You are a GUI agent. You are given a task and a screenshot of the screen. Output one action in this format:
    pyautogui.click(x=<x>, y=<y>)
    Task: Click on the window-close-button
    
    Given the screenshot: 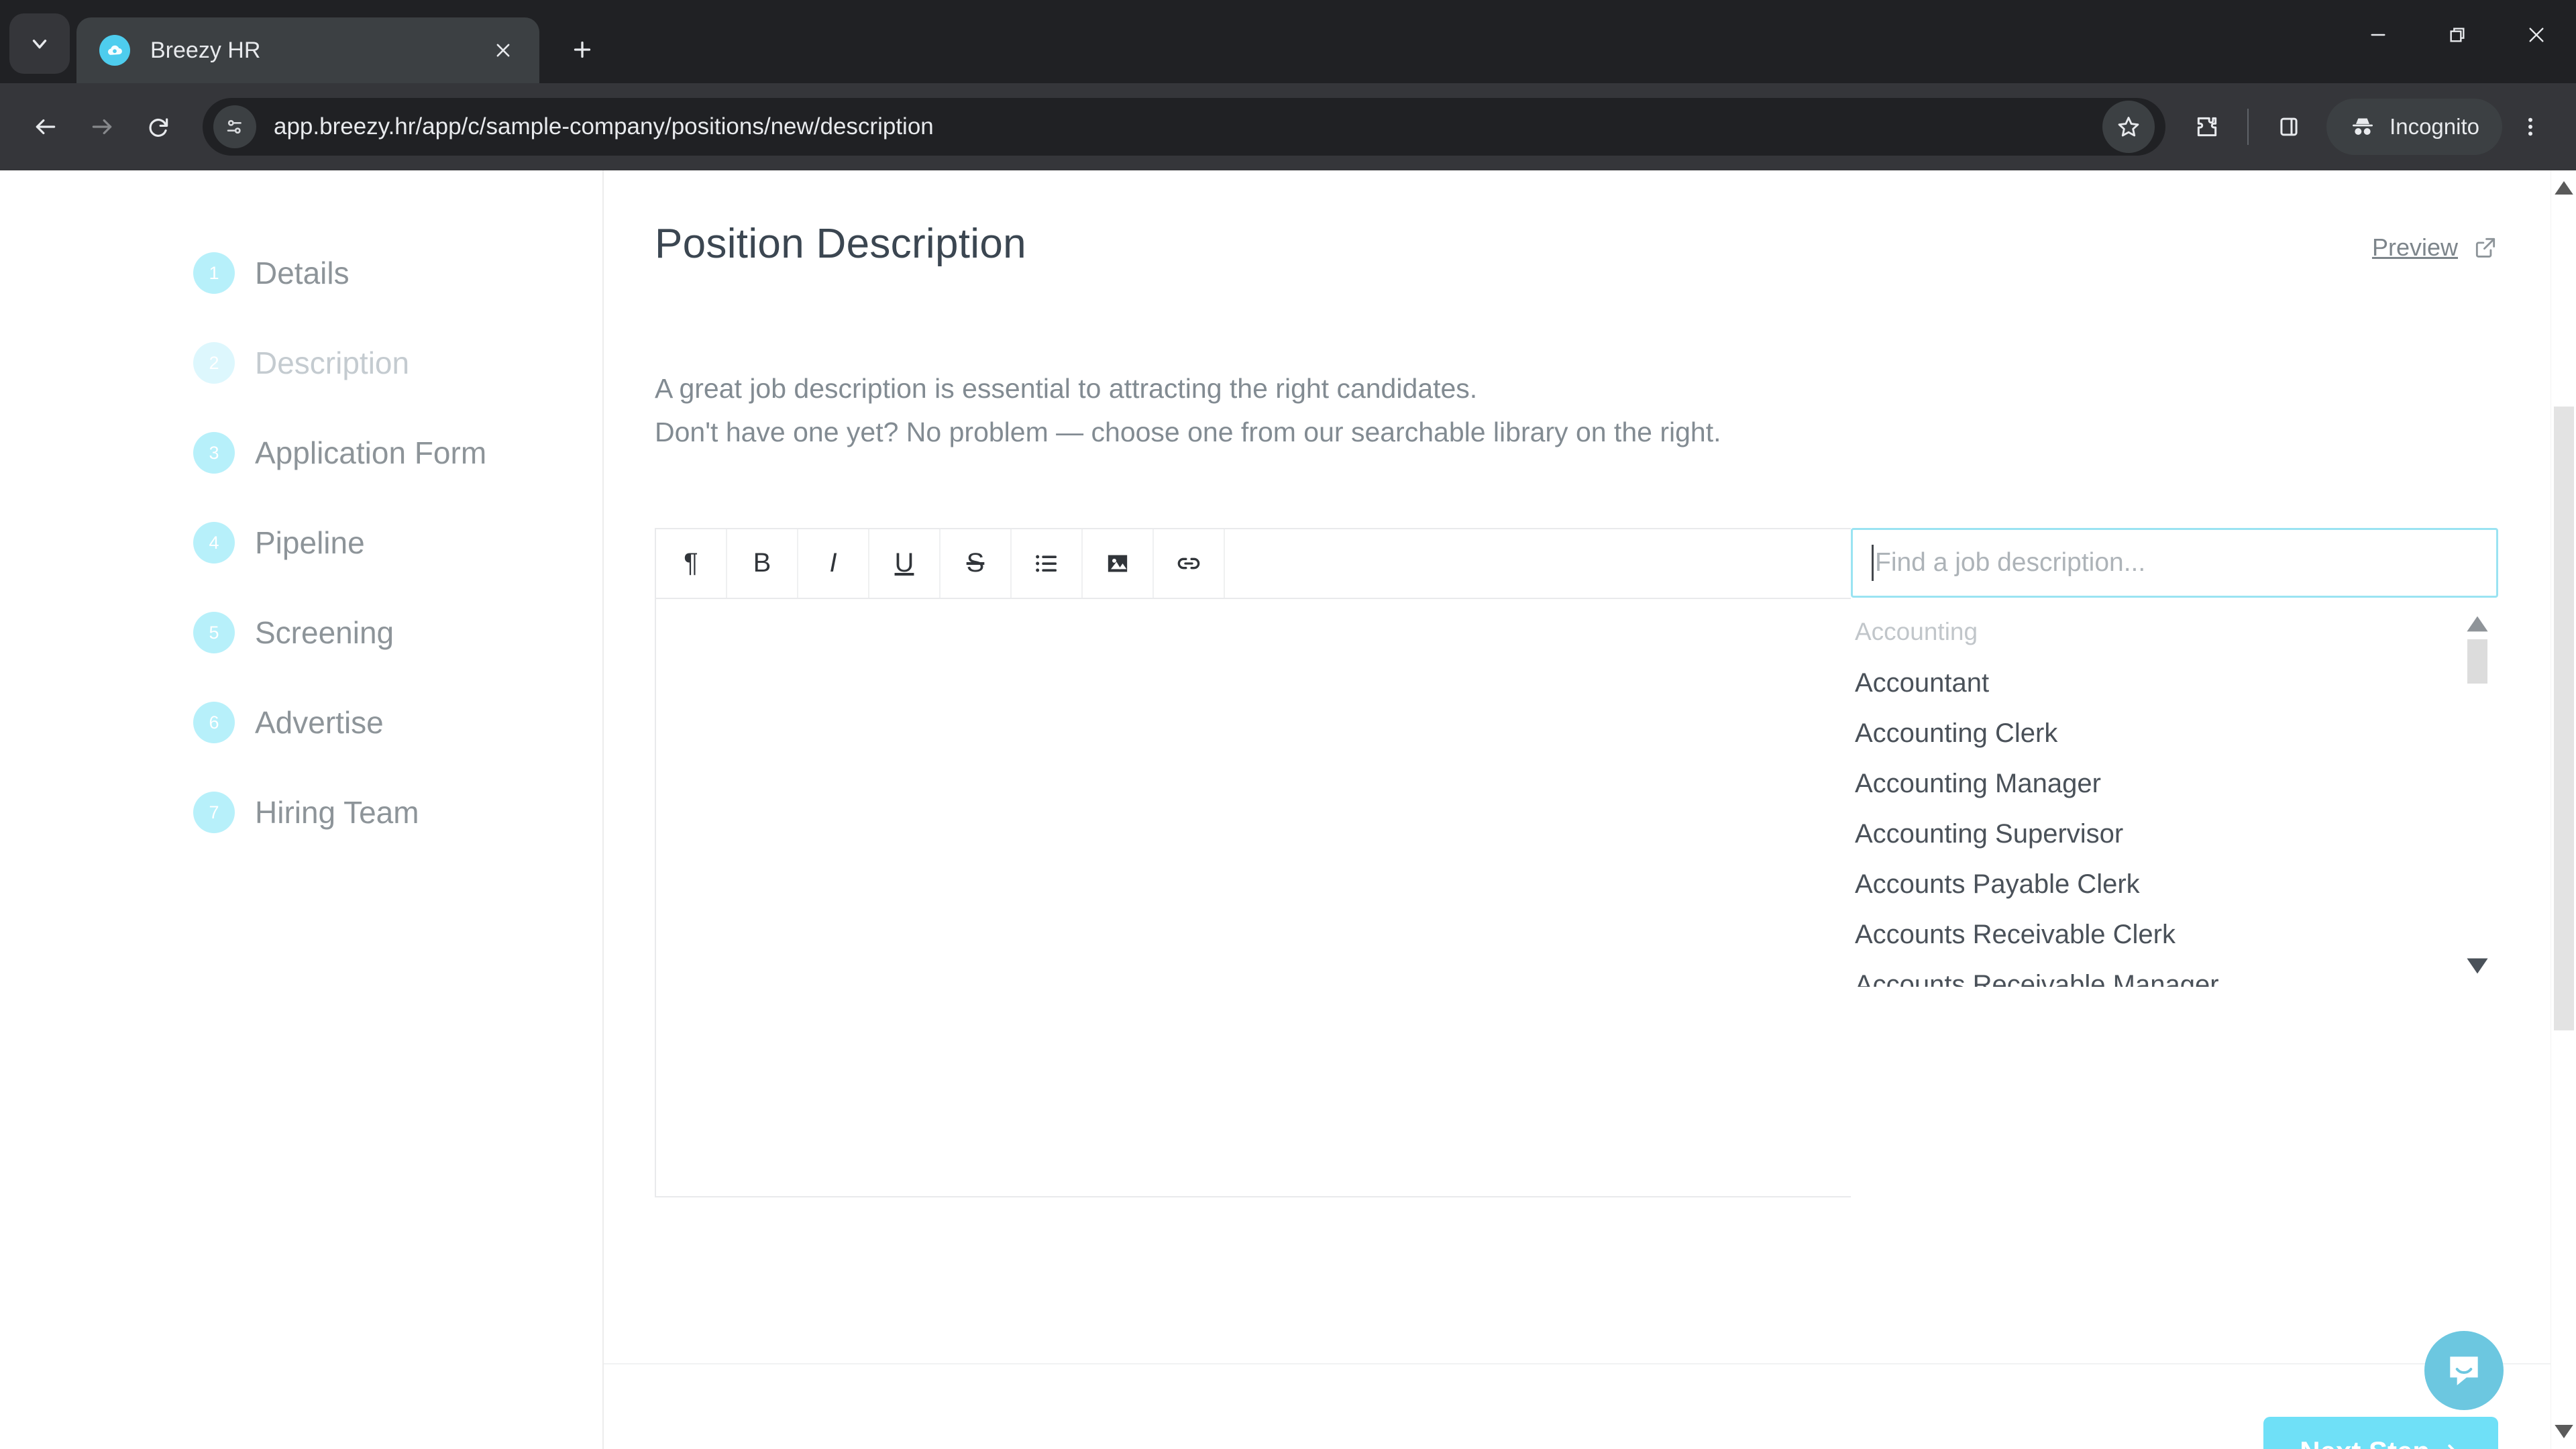 What is the action you would take?
    pyautogui.click(x=2536, y=35)
    